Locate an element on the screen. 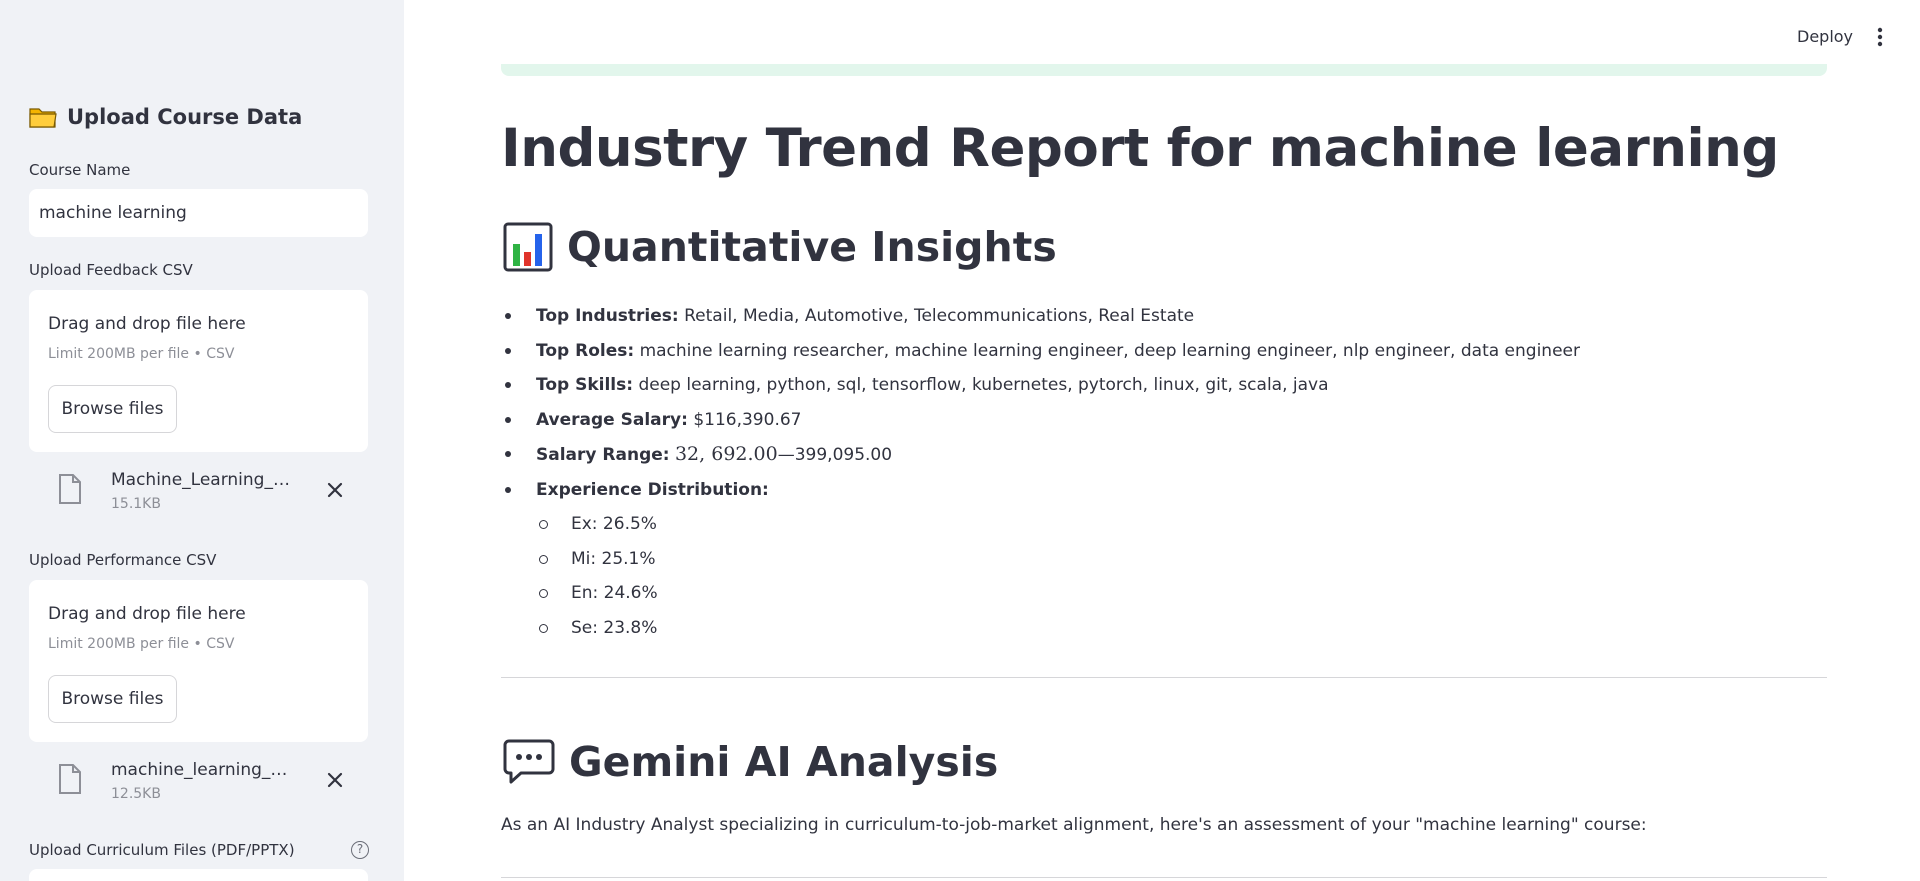 The width and height of the screenshot is (1920, 881). section-title: Gemini AI Analysis is located at coordinates (784, 762).